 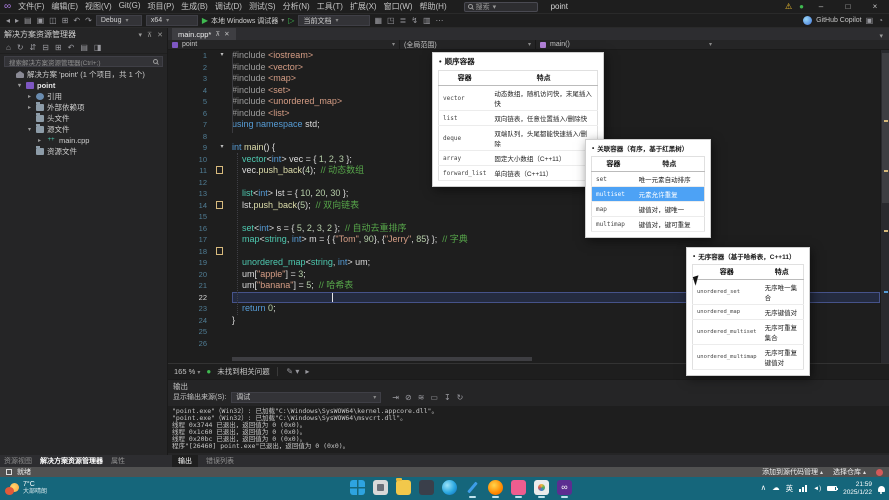 I want to click on expand-icon: ▸, so click(x=307, y=372).